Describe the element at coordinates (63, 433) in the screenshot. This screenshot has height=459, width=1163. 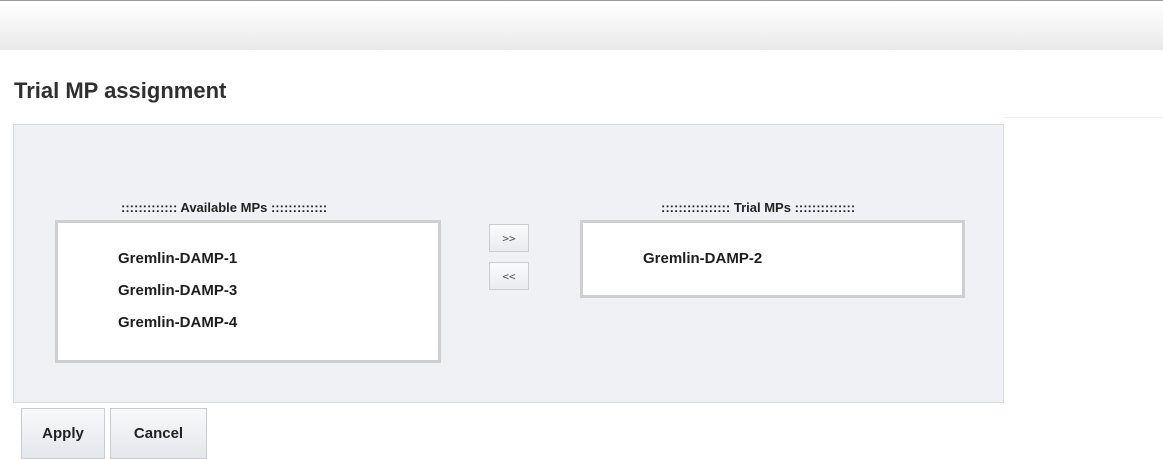
I see `apply-button: Apply` at that location.